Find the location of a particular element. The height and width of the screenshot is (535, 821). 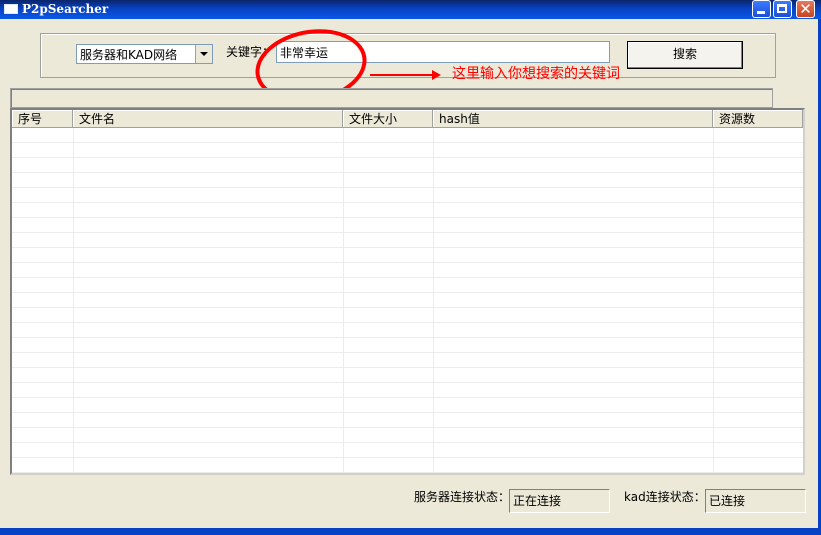

network-select: 服务器和KAD网络 is located at coordinates (144, 54).